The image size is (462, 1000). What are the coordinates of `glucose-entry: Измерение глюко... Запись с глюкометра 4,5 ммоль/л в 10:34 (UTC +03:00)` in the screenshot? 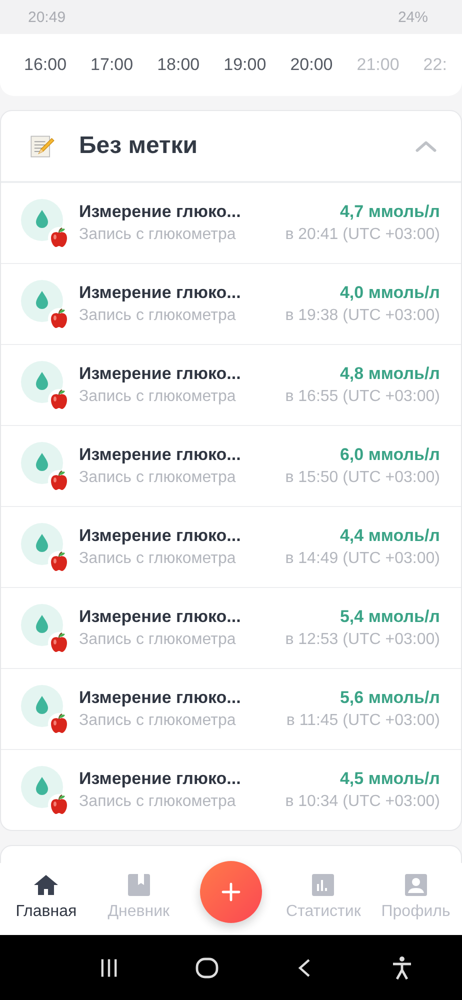 It's located at (231, 790).